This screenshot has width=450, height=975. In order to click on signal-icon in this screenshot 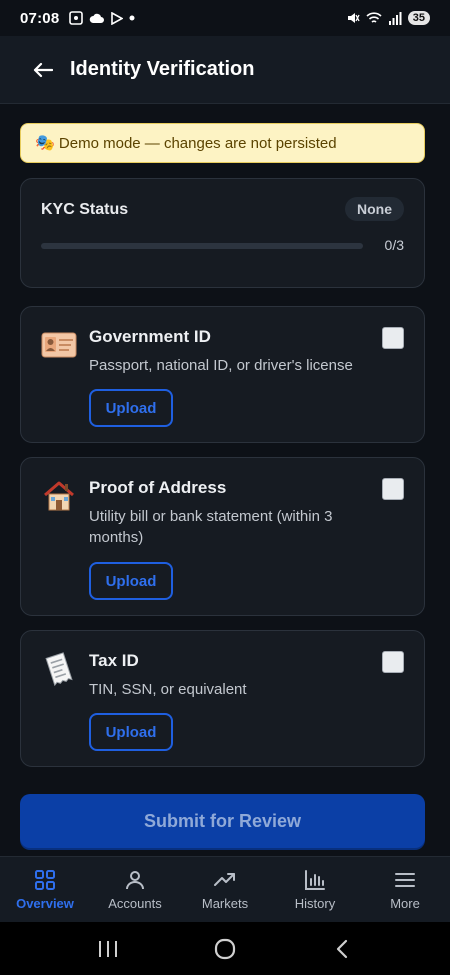, I will do `click(395, 18)`.